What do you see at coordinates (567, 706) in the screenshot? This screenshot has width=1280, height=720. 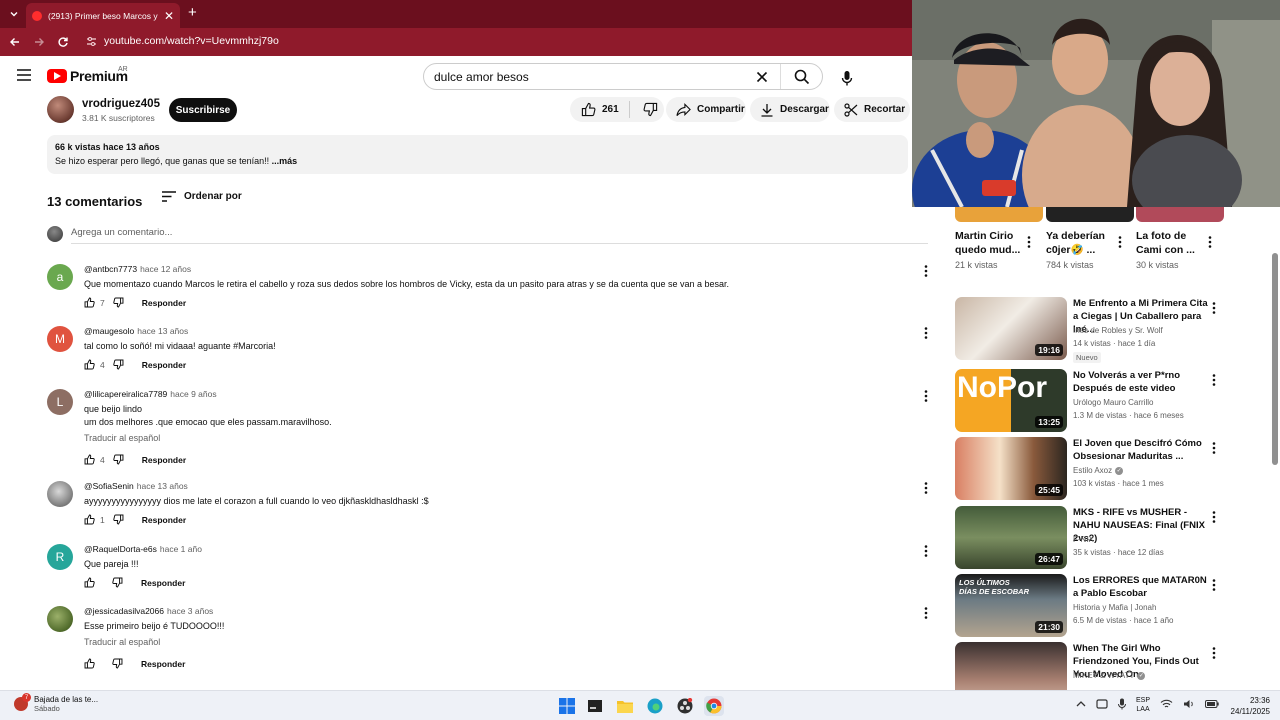 I see `windows-start-icon` at bounding box center [567, 706].